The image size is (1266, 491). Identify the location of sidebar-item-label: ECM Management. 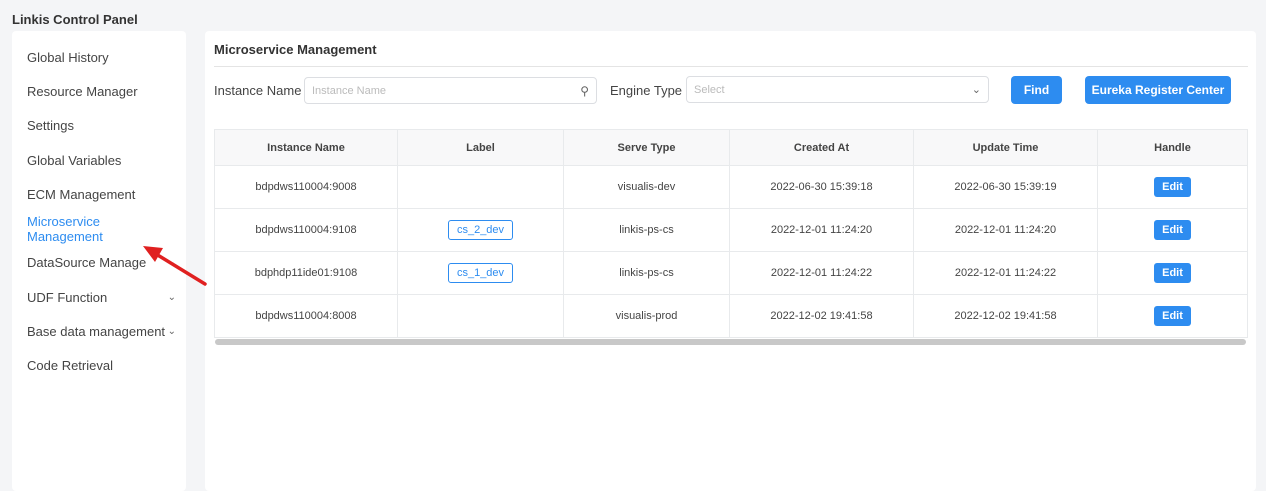
(81, 194).